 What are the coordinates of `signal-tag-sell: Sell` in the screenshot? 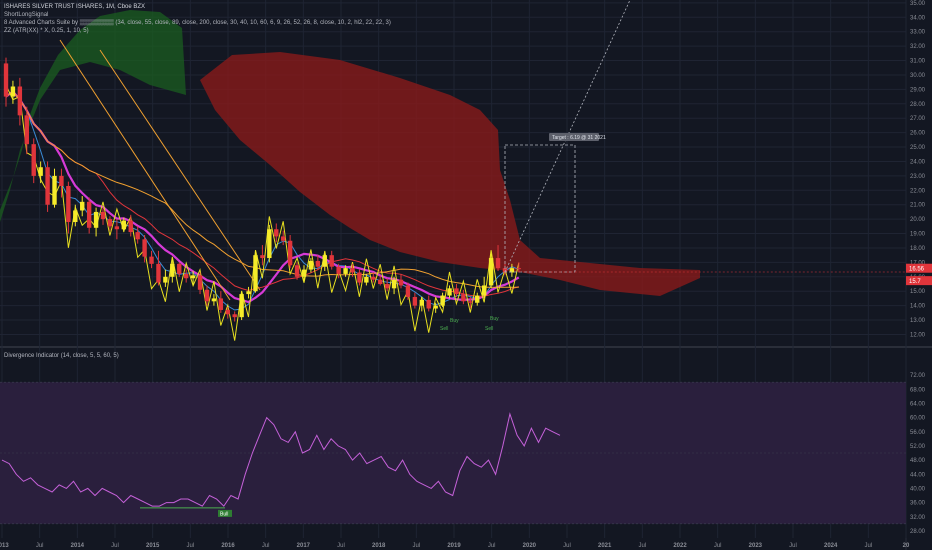 It's located at (489, 329).